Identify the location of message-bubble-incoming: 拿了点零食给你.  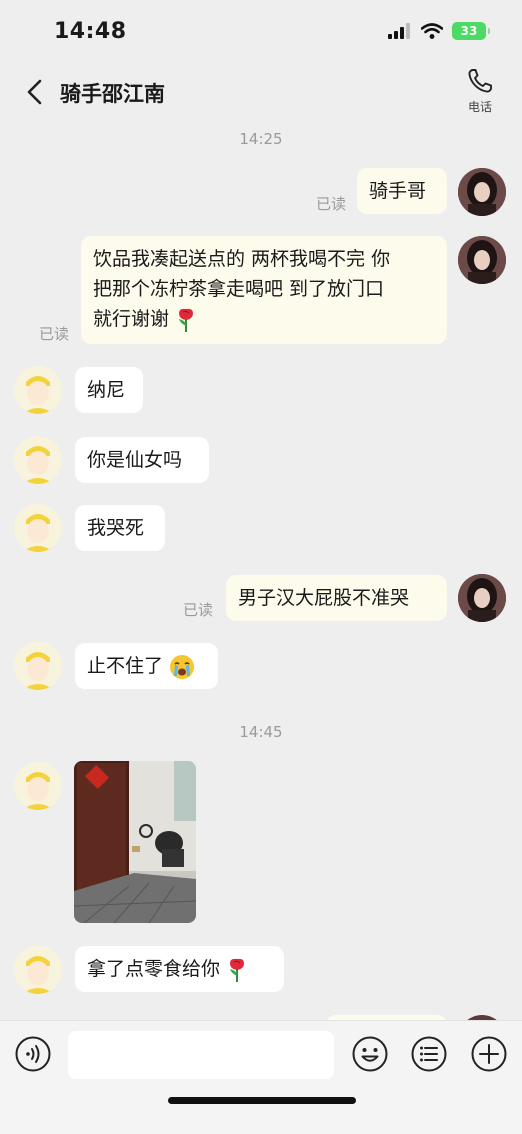
(179, 969).